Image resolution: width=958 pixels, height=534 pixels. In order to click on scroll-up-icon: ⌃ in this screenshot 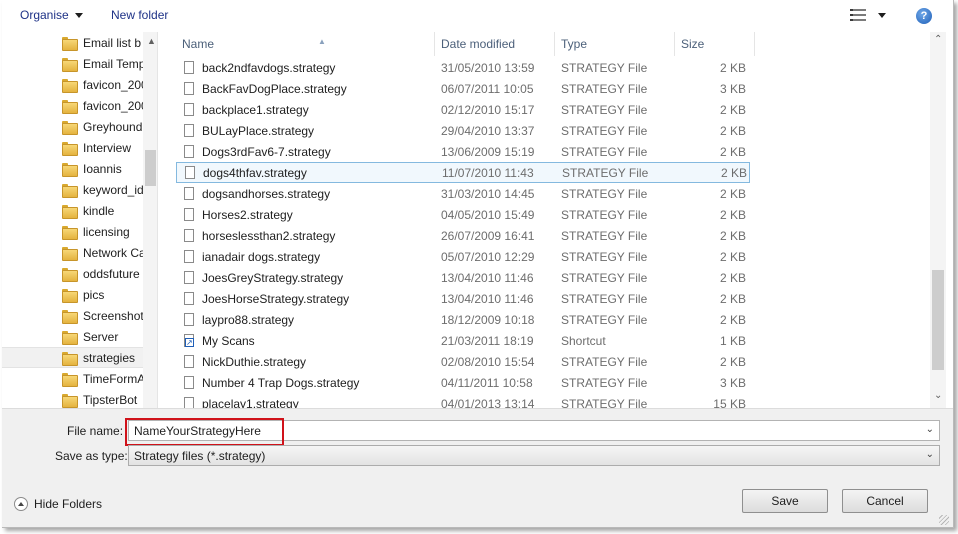, I will do `click(938, 39)`.